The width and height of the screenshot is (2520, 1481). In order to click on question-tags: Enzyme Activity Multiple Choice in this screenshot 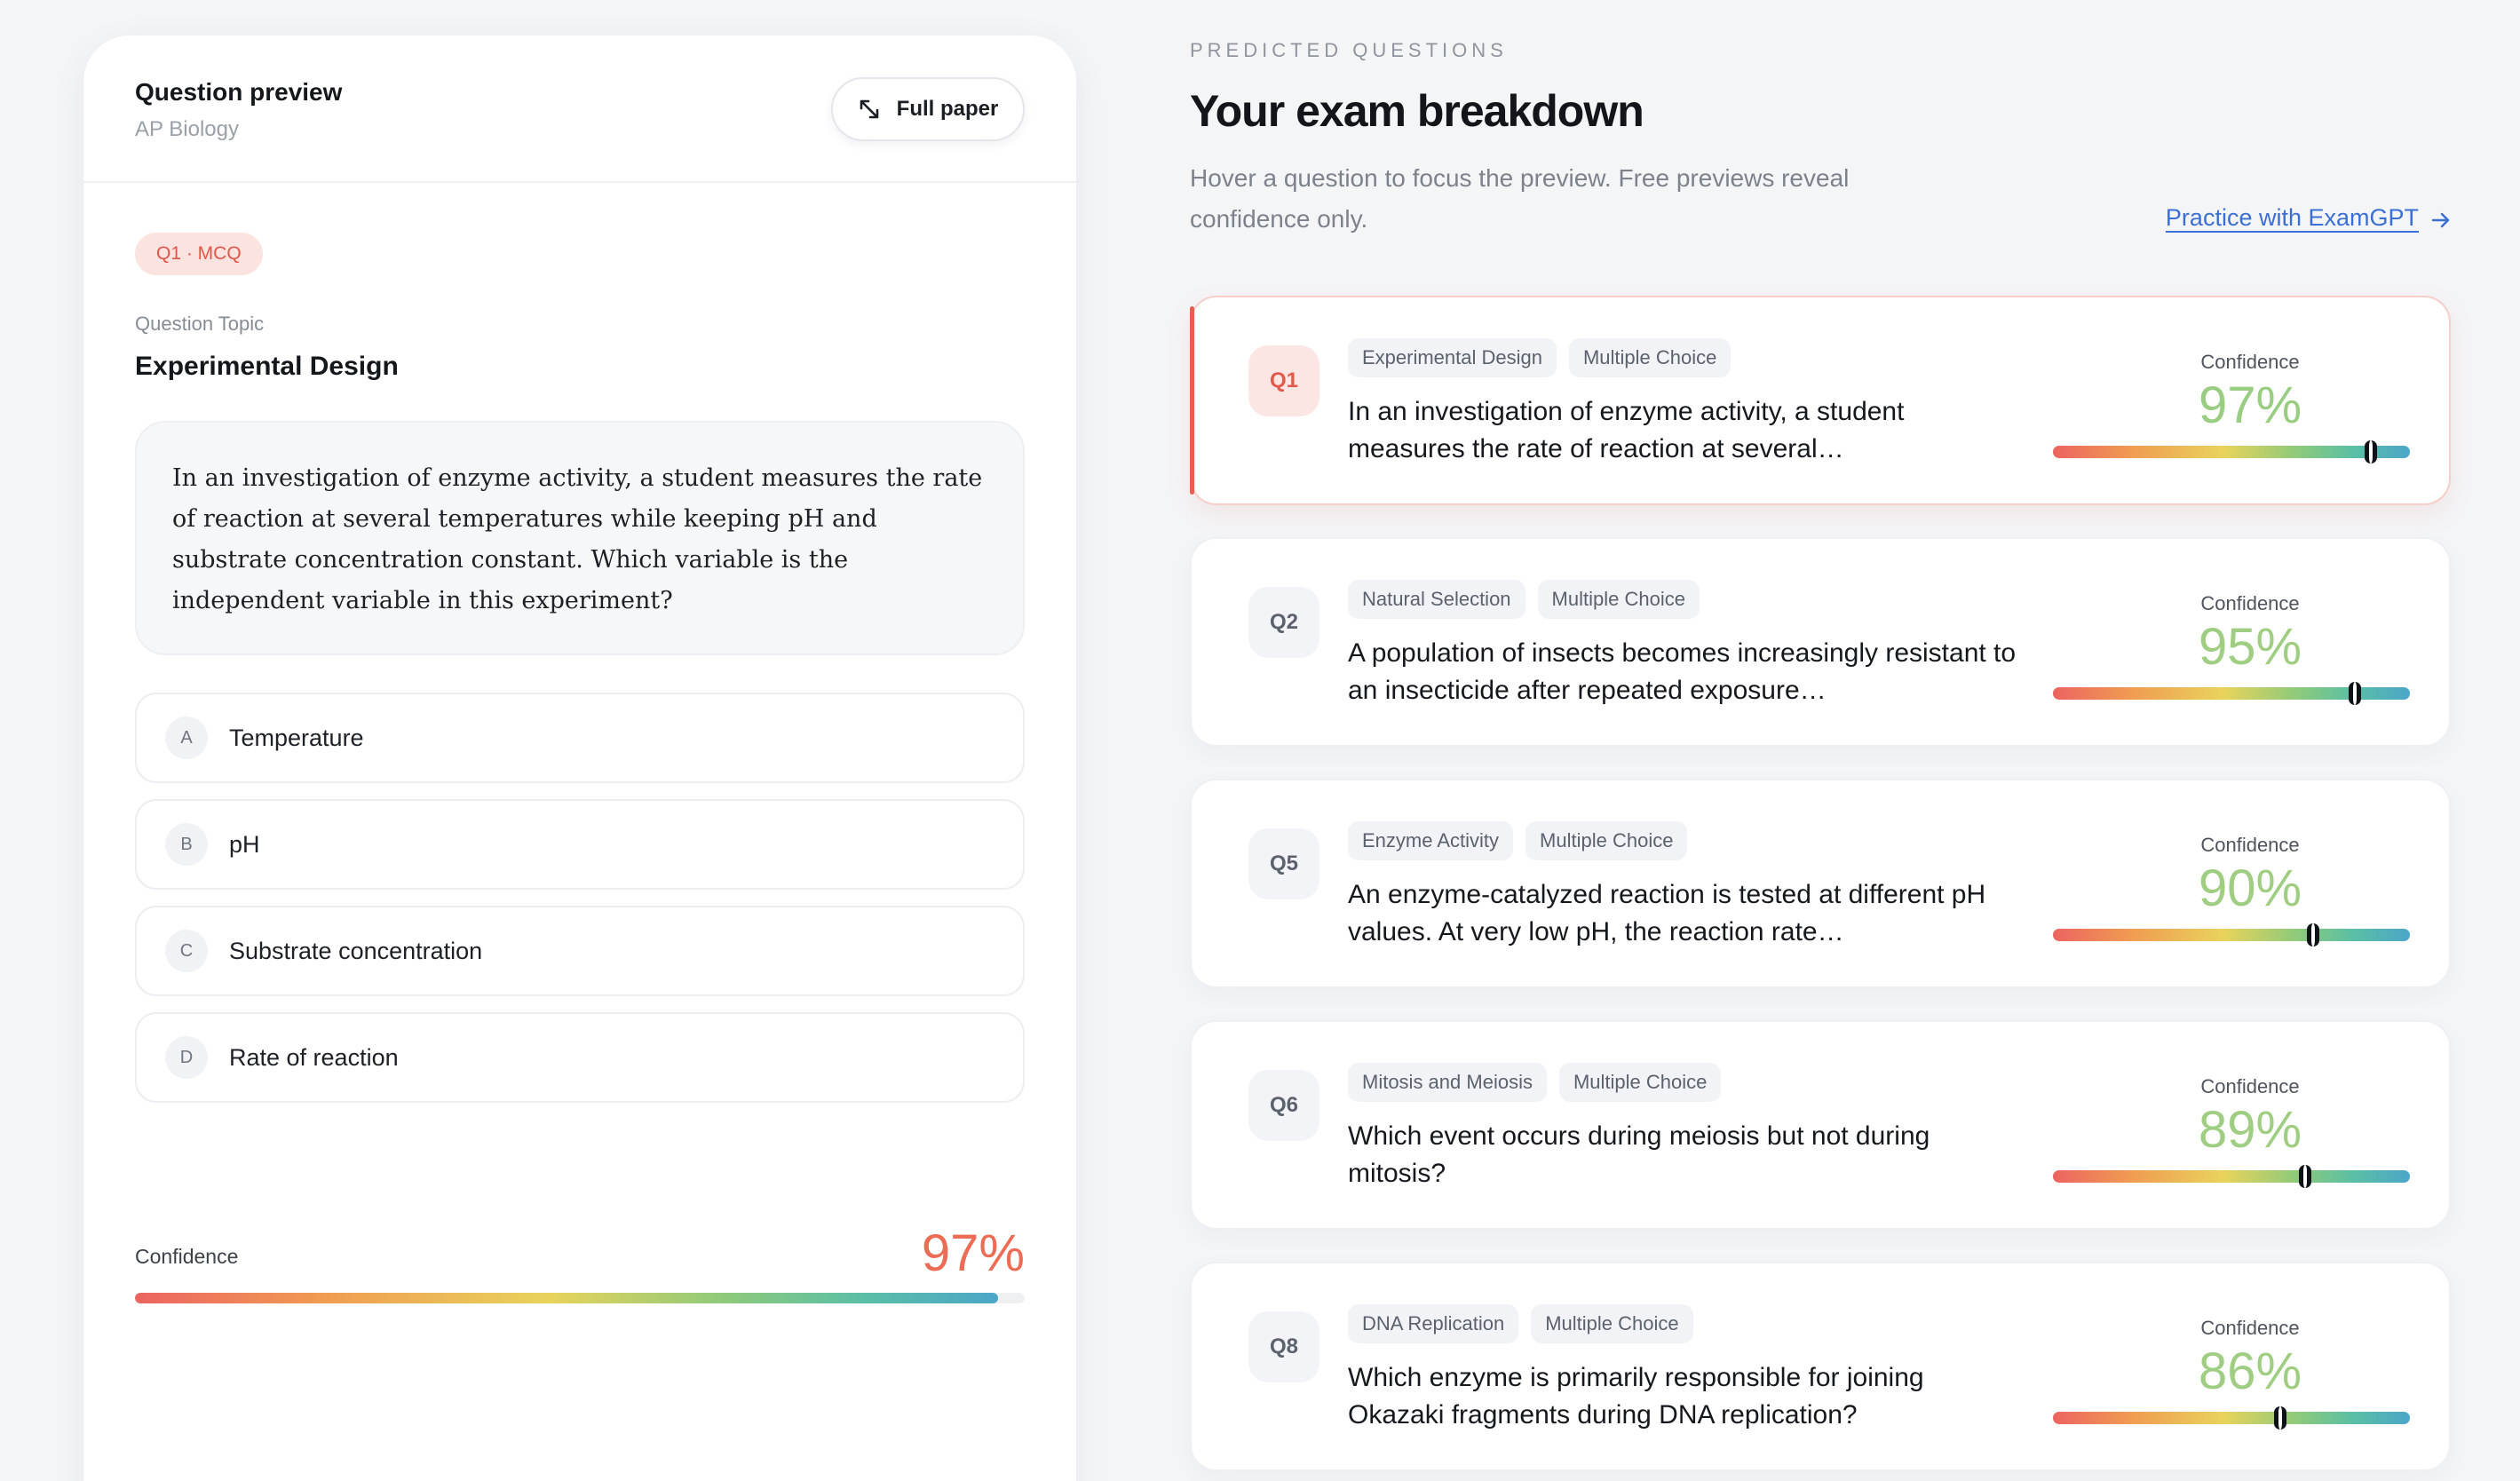, I will do `click(1518, 841)`.